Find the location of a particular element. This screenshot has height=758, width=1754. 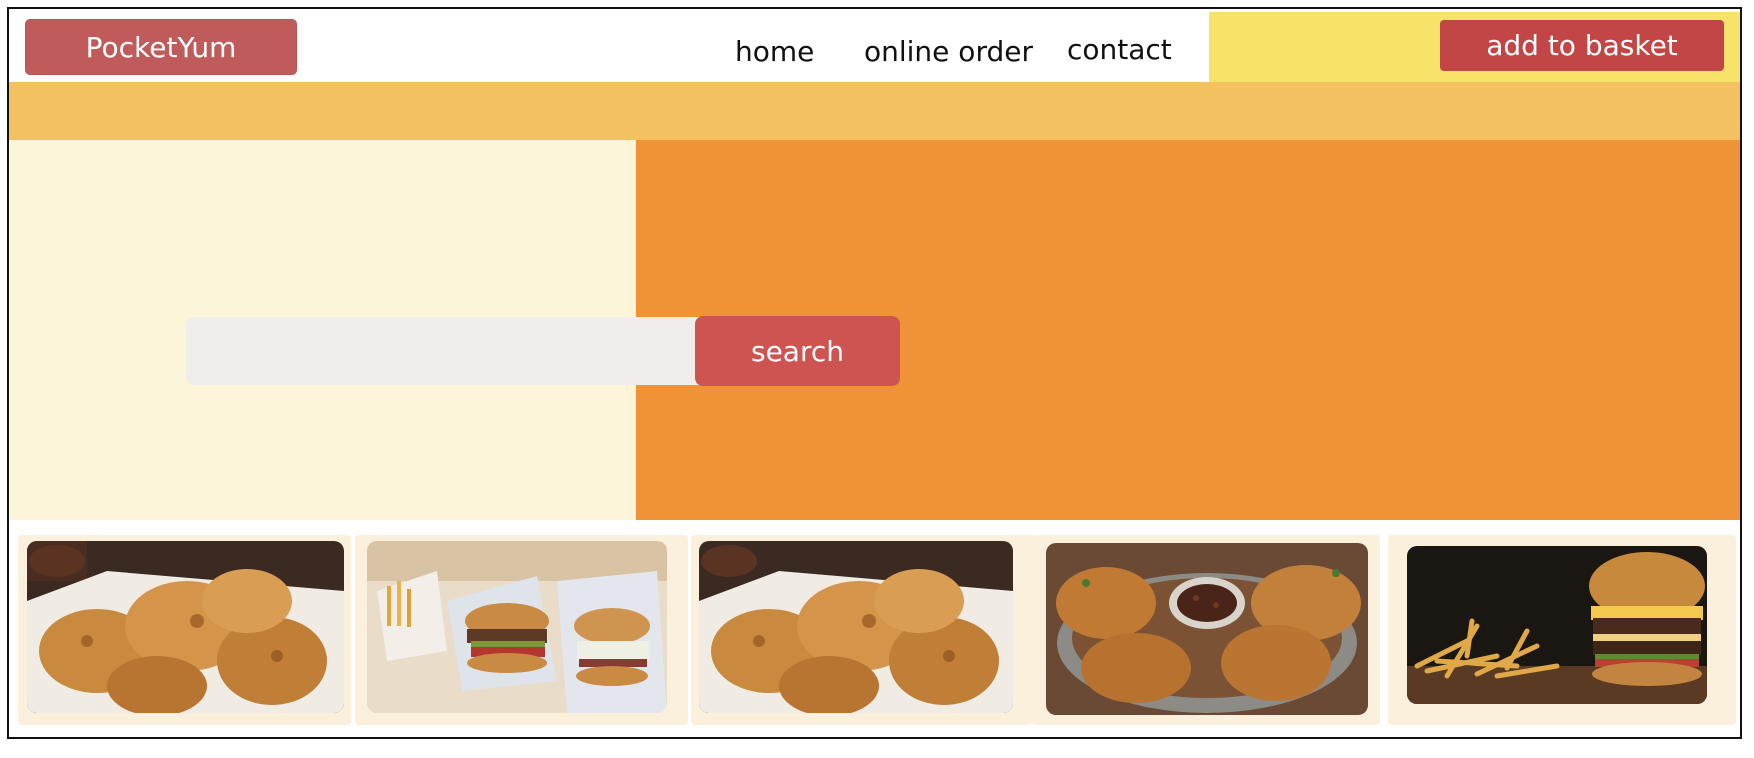

nav-home: home is located at coordinates (774, 51).